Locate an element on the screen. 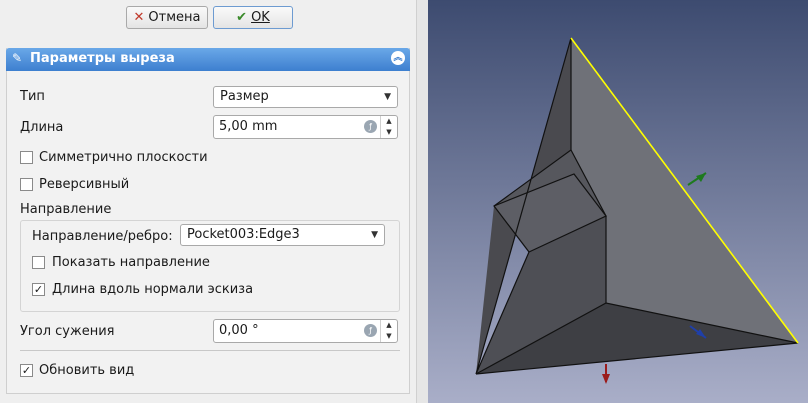 The width and height of the screenshot is (808, 403). taper-value: 0,00 ° is located at coordinates (239, 330).